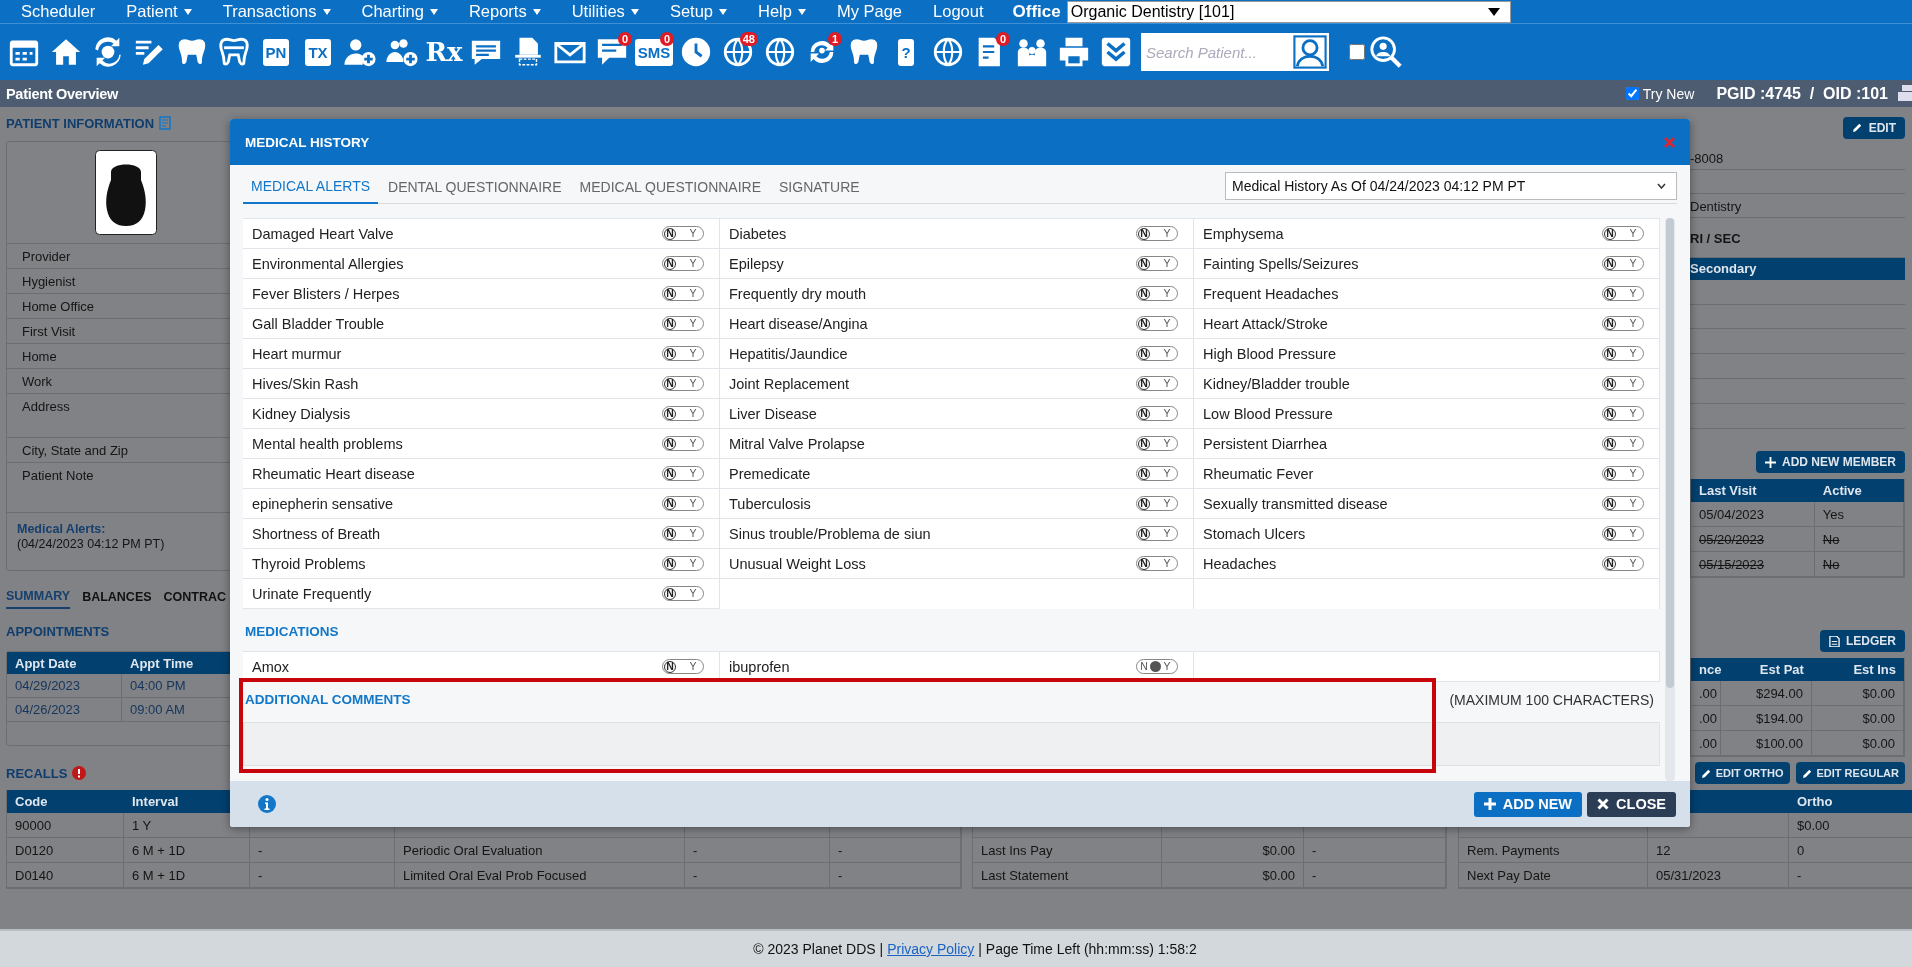  What do you see at coordinates (906, 52) in the screenshot?
I see `toolbar-button: ?` at bounding box center [906, 52].